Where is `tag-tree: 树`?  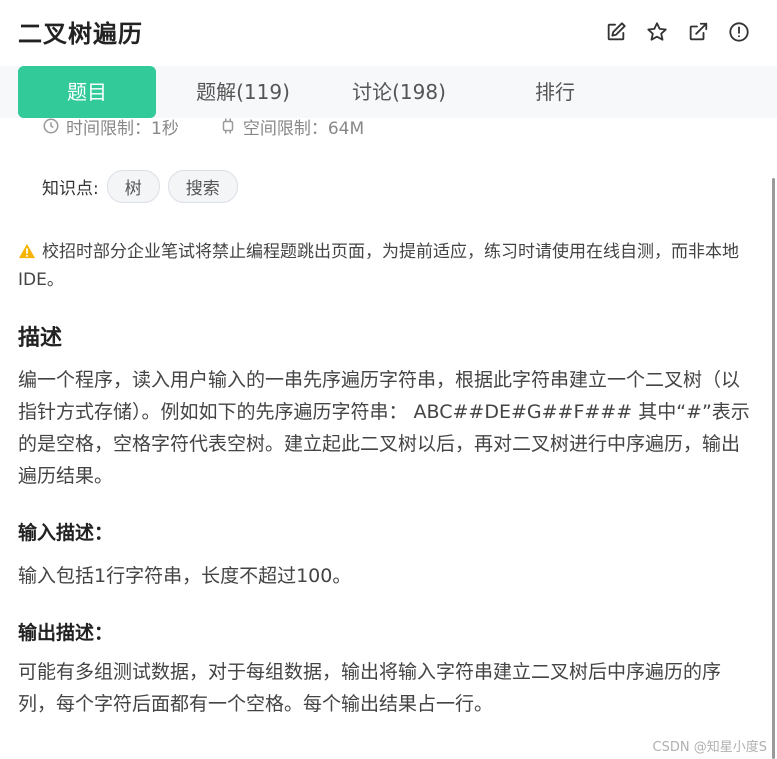
tag-tree: 树 is located at coordinates (133, 186).